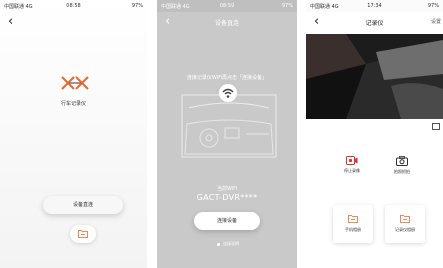  I want to click on app-name-label: 行车记录仪, so click(73, 104).